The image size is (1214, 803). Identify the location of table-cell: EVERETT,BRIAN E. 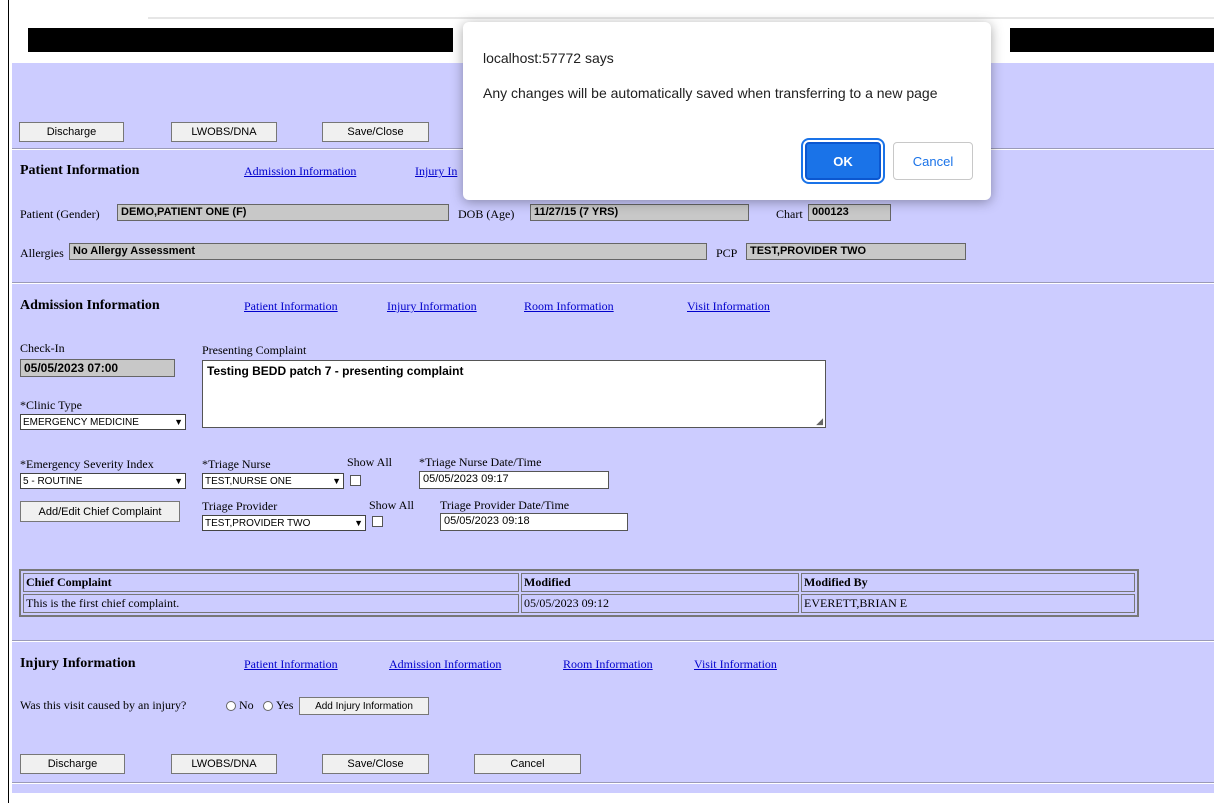
(968, 603).